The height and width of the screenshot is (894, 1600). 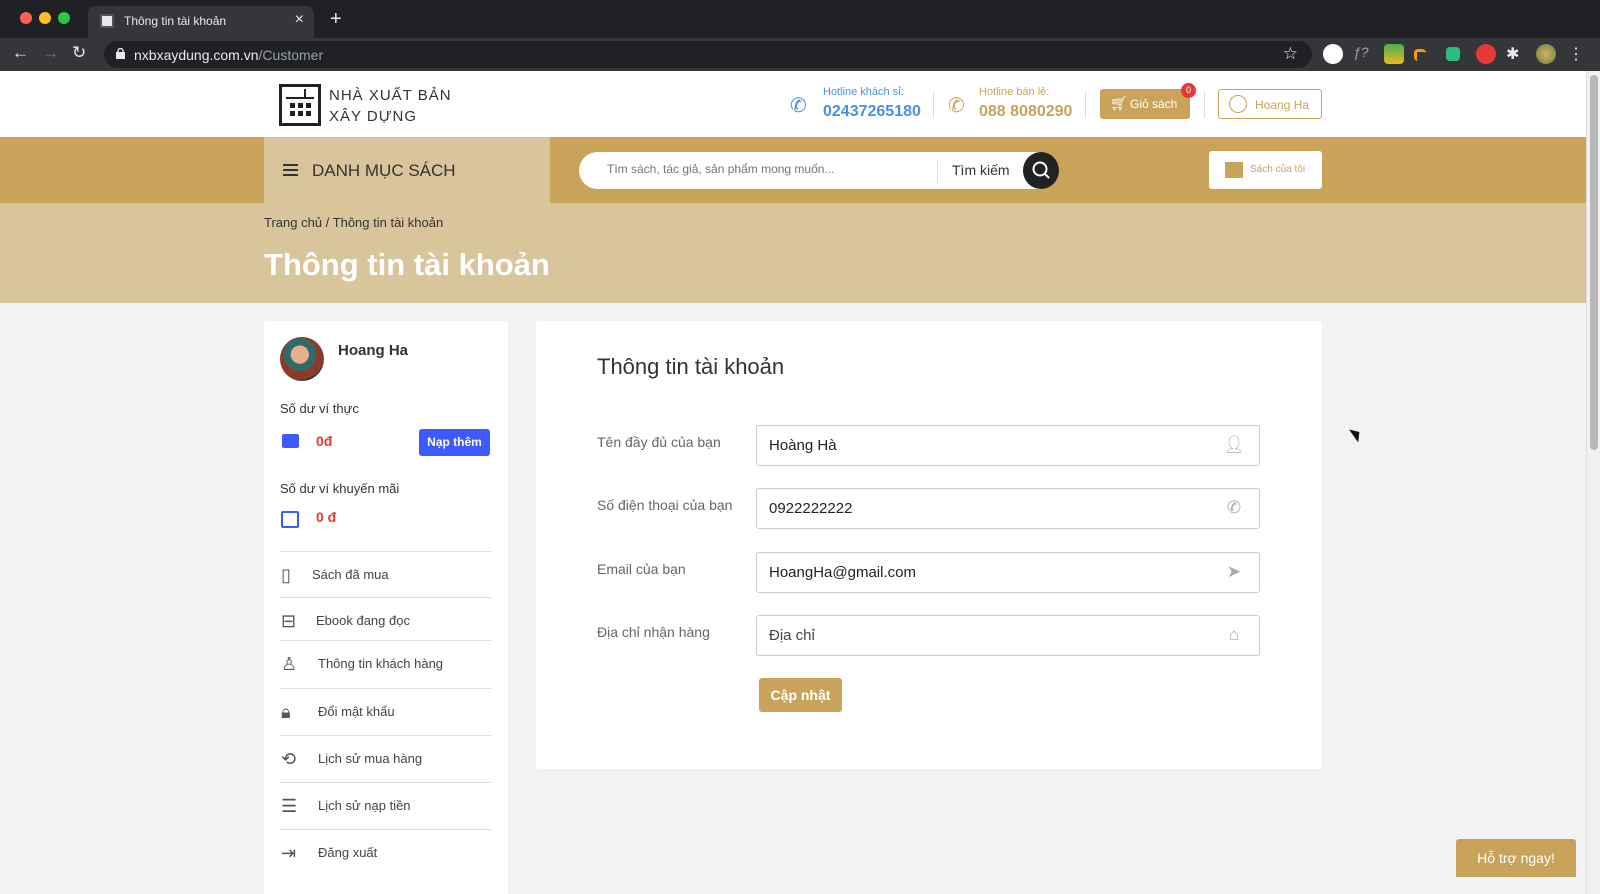 I want to click on search-button, so click(x=1041, y=170).